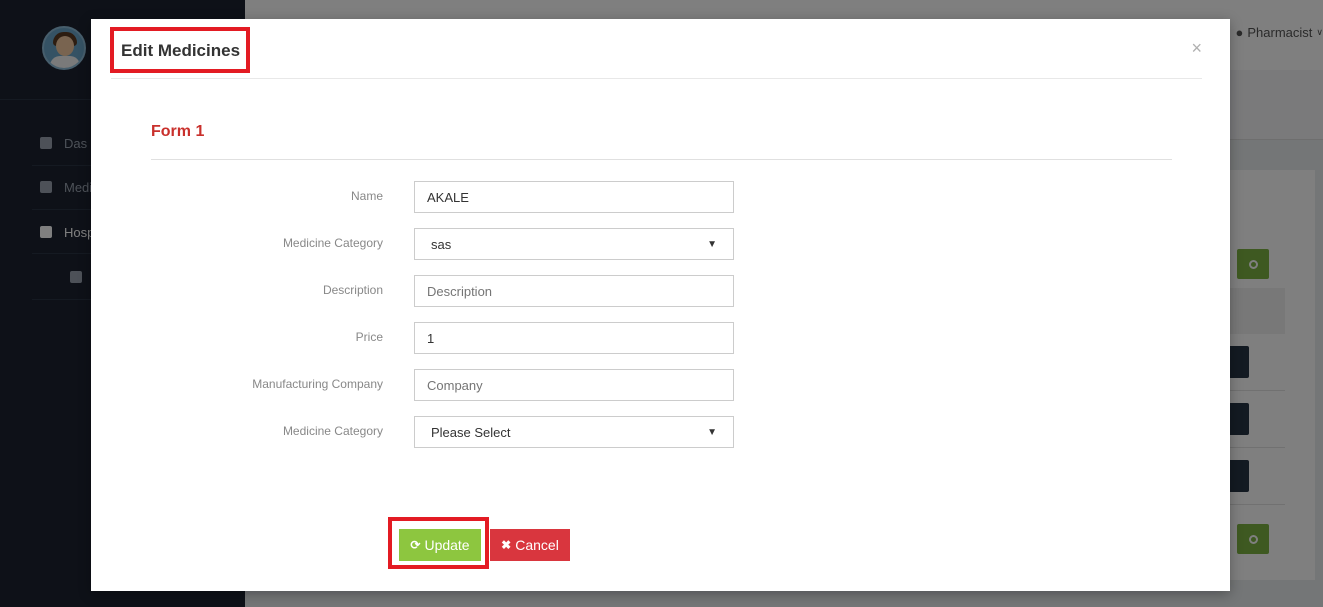  I want to click on update-button-label: Update, so click(447, 545).